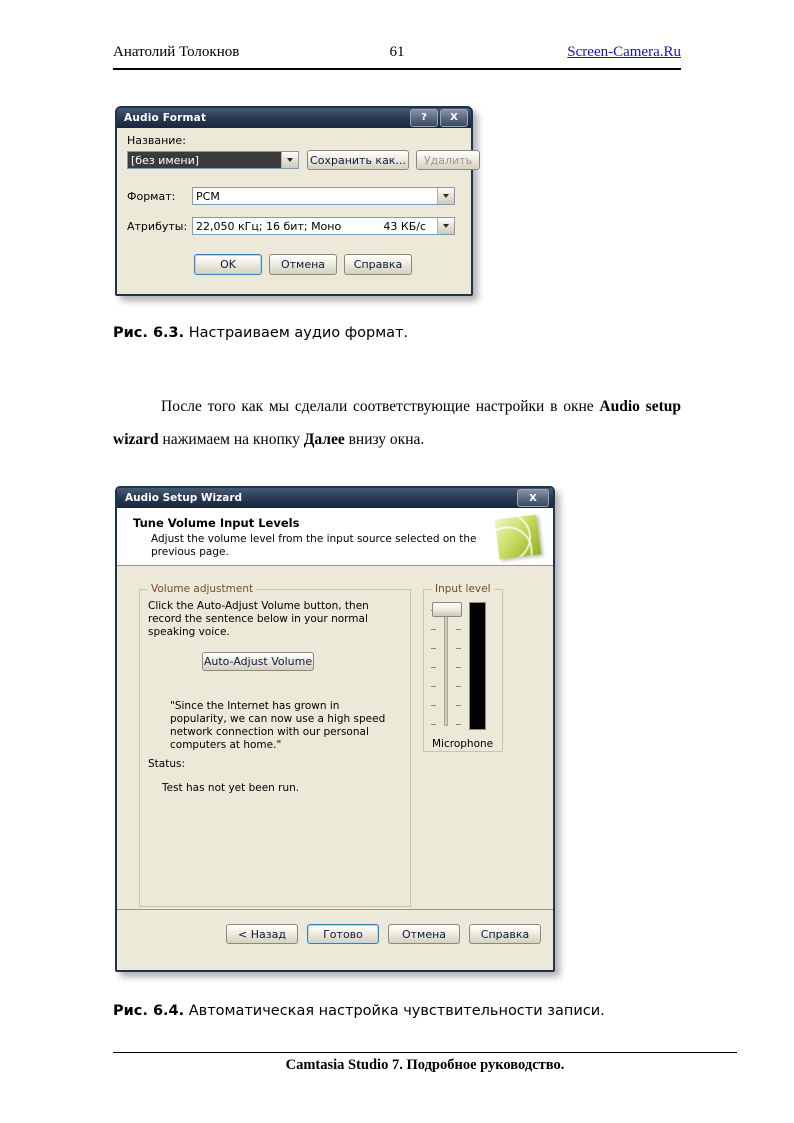 This screenshot has height=1123, width=794. Describe the element at coordinates (151, 196) in the screenshot. I see `format-label: Формат:` at that location.